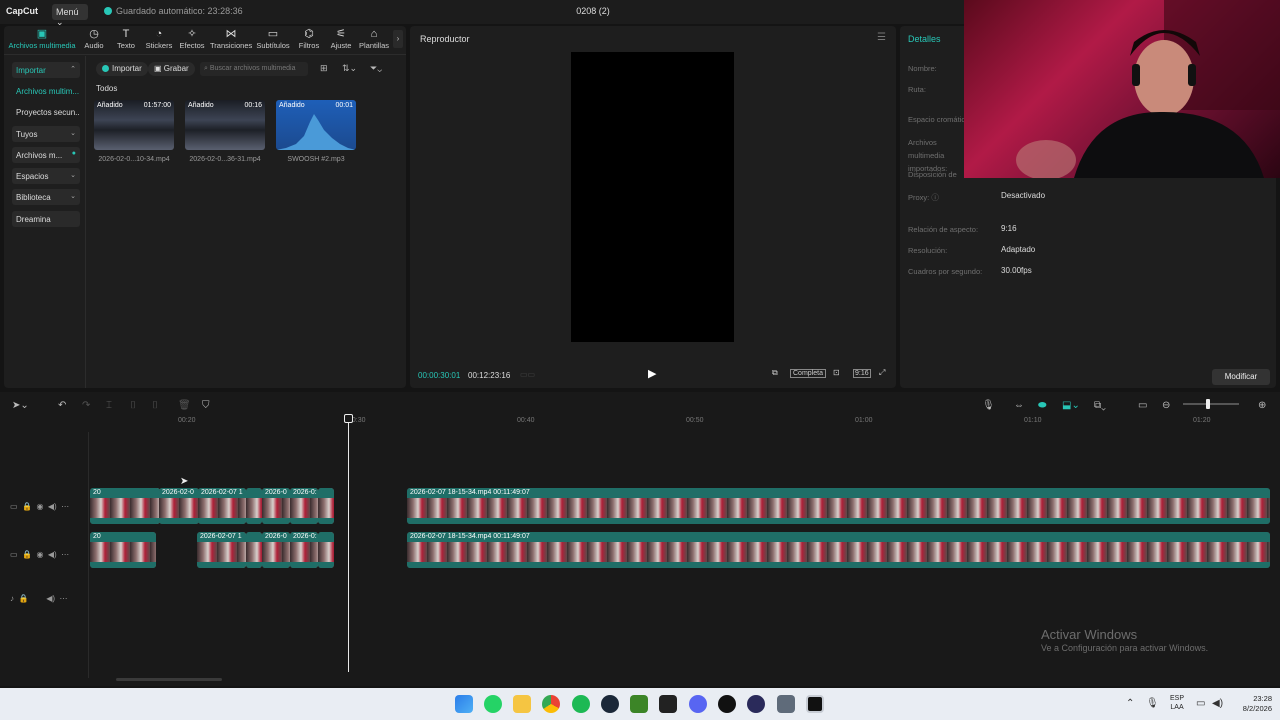 The image size is (1280, 720). What do you see at coordinates (122, 69) in the screenshot?
I see `import-button: Importar` at bounding box center [122, 69].